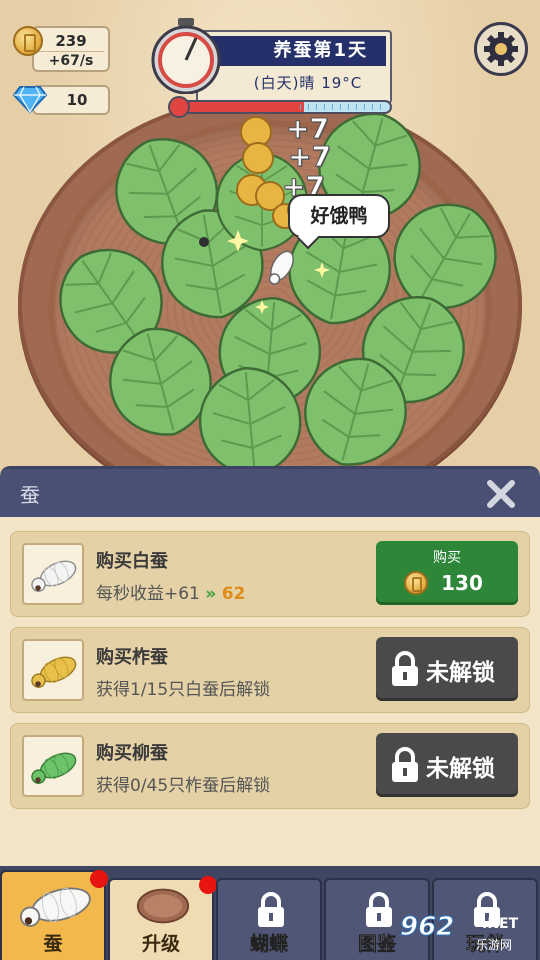  I want to click on watermark-net: .NET, so click(500, 924).